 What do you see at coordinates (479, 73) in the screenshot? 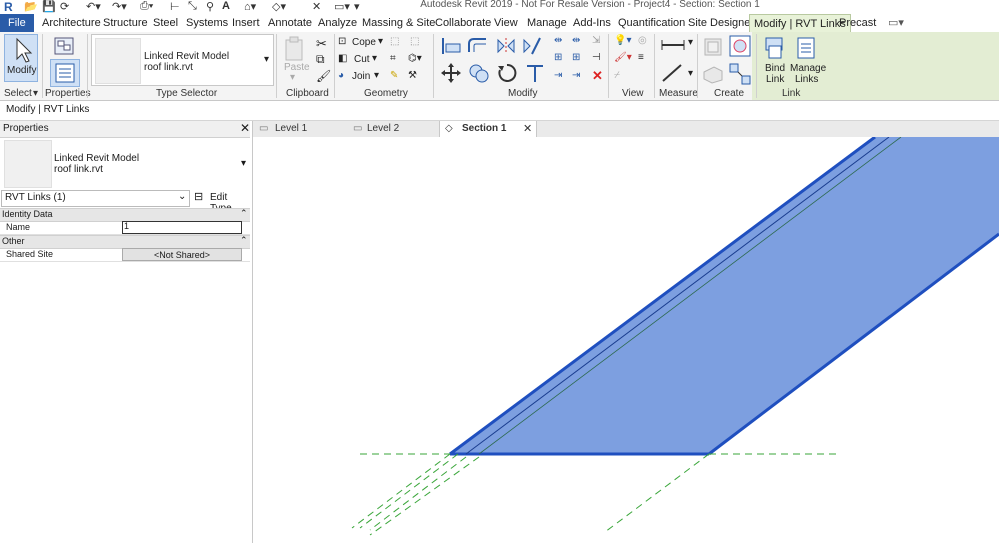
I see `copy-element-icon` at bounding box center [479, 73].